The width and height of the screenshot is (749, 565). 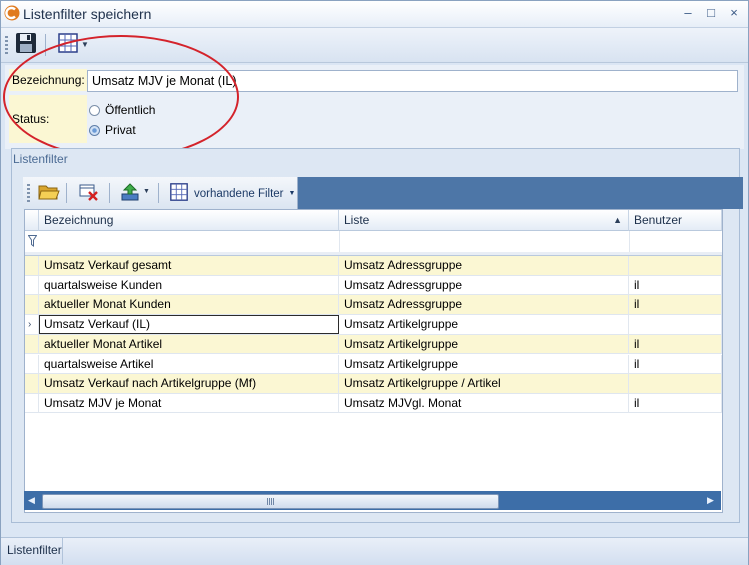 What do you see at coordinates (12, 13) in the screenshot?
I see `app-logo-icon` at bounding box center [12, 13].